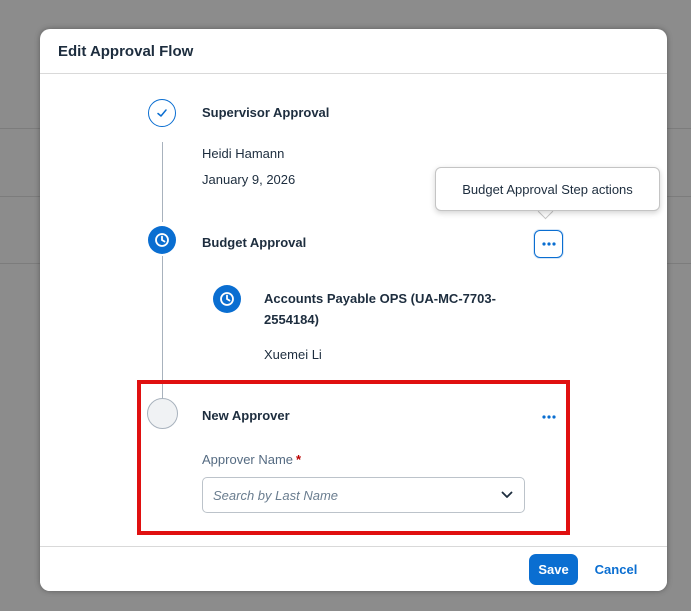 The height and width of the screenshot is (611, 691). What do you see at coordinates (243, 153) in the screenshot?
I see `step-approver-name: Heidi Hamann` at bounding box center [243, 153].